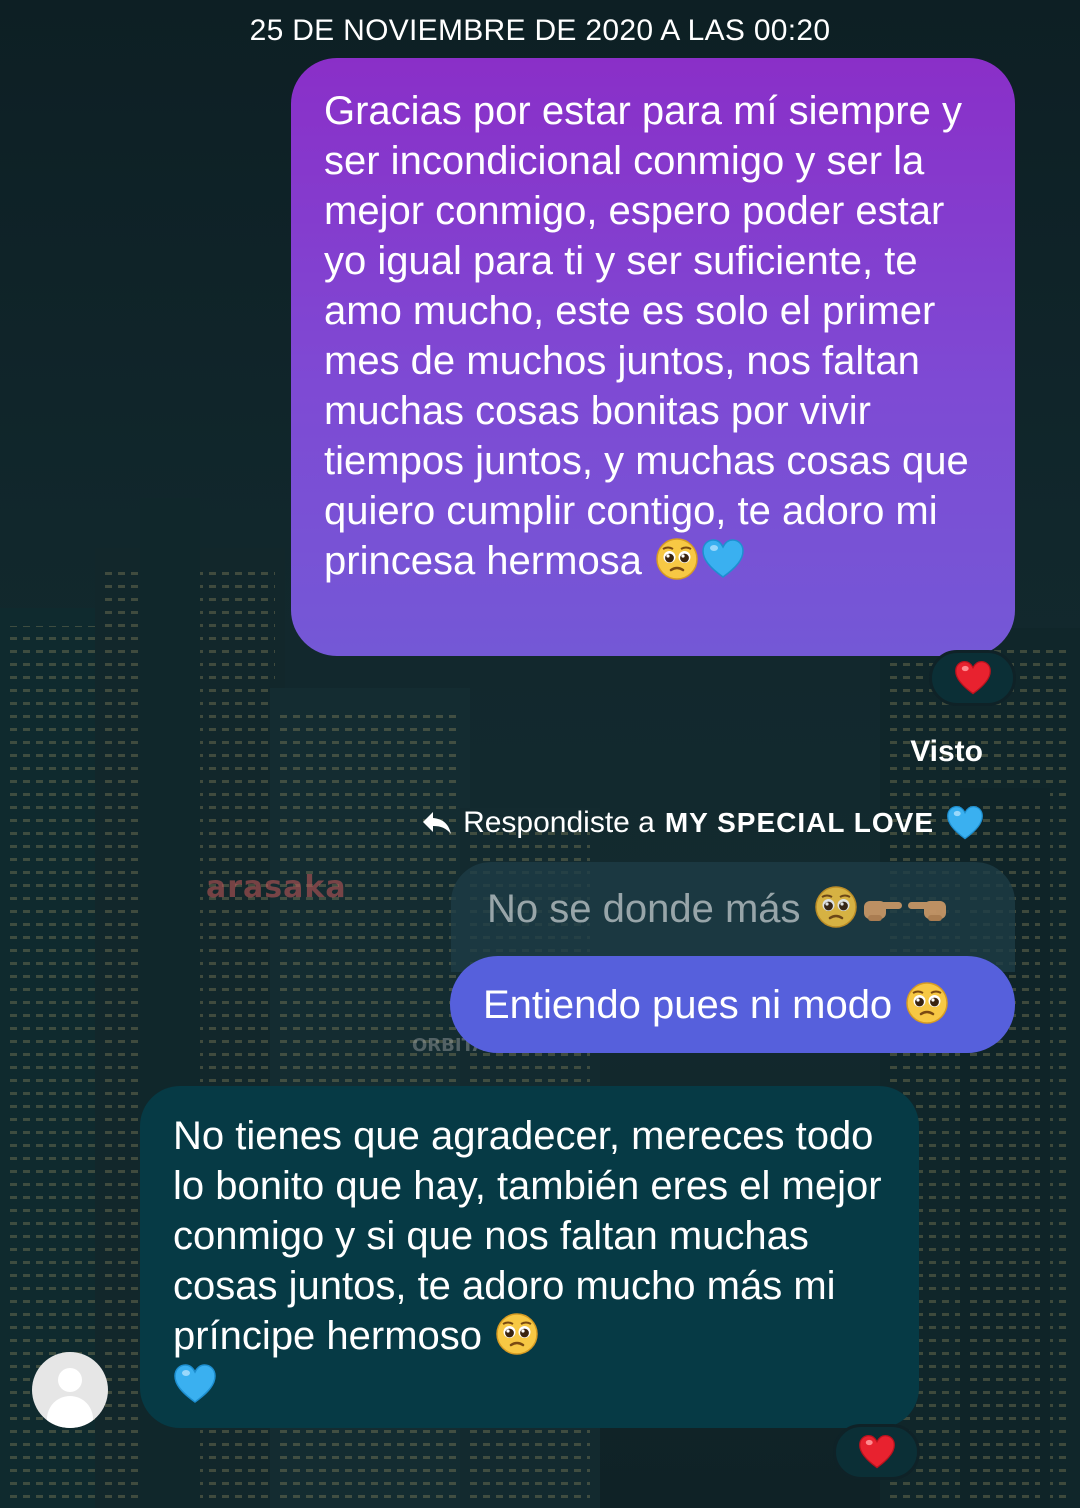 The width and height of the screenshot is (1080, 1508). What do you see at coordinates (882, 907) in the screenshot?
I see `pointing-right-icon` at bounding box center [882, 907].